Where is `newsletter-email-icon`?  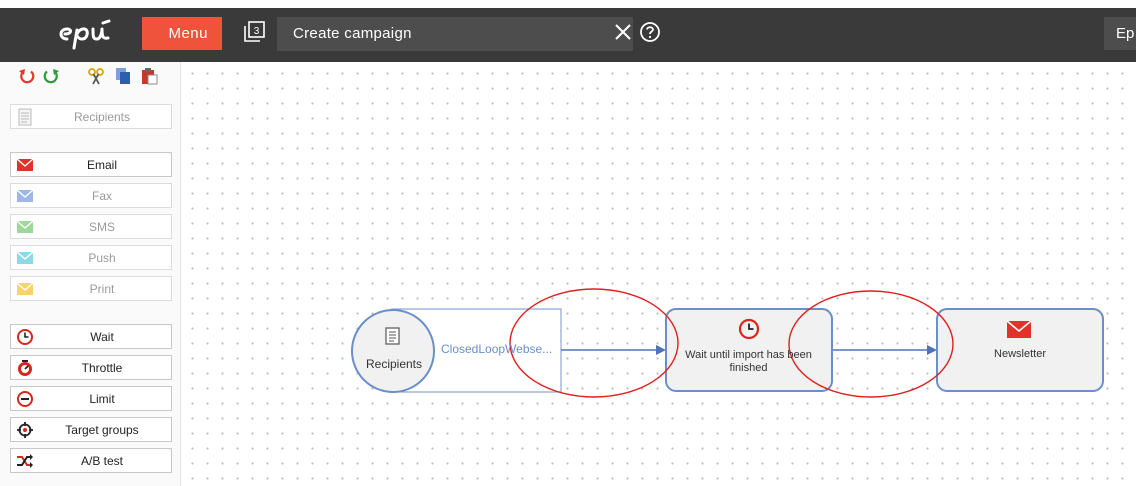 newsletter-email-icon is located at coordinates (1019, 329).